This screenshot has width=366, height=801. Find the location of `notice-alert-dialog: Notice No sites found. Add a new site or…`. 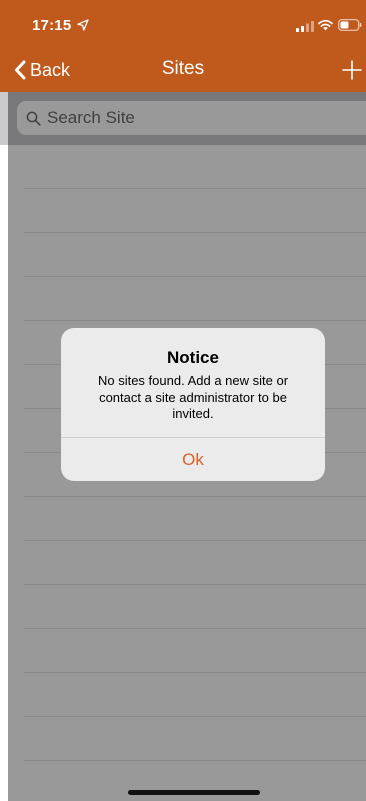

notice-alert-dialog: Notice No sites found. Add a new site or… is located at coordinates (193, 404).